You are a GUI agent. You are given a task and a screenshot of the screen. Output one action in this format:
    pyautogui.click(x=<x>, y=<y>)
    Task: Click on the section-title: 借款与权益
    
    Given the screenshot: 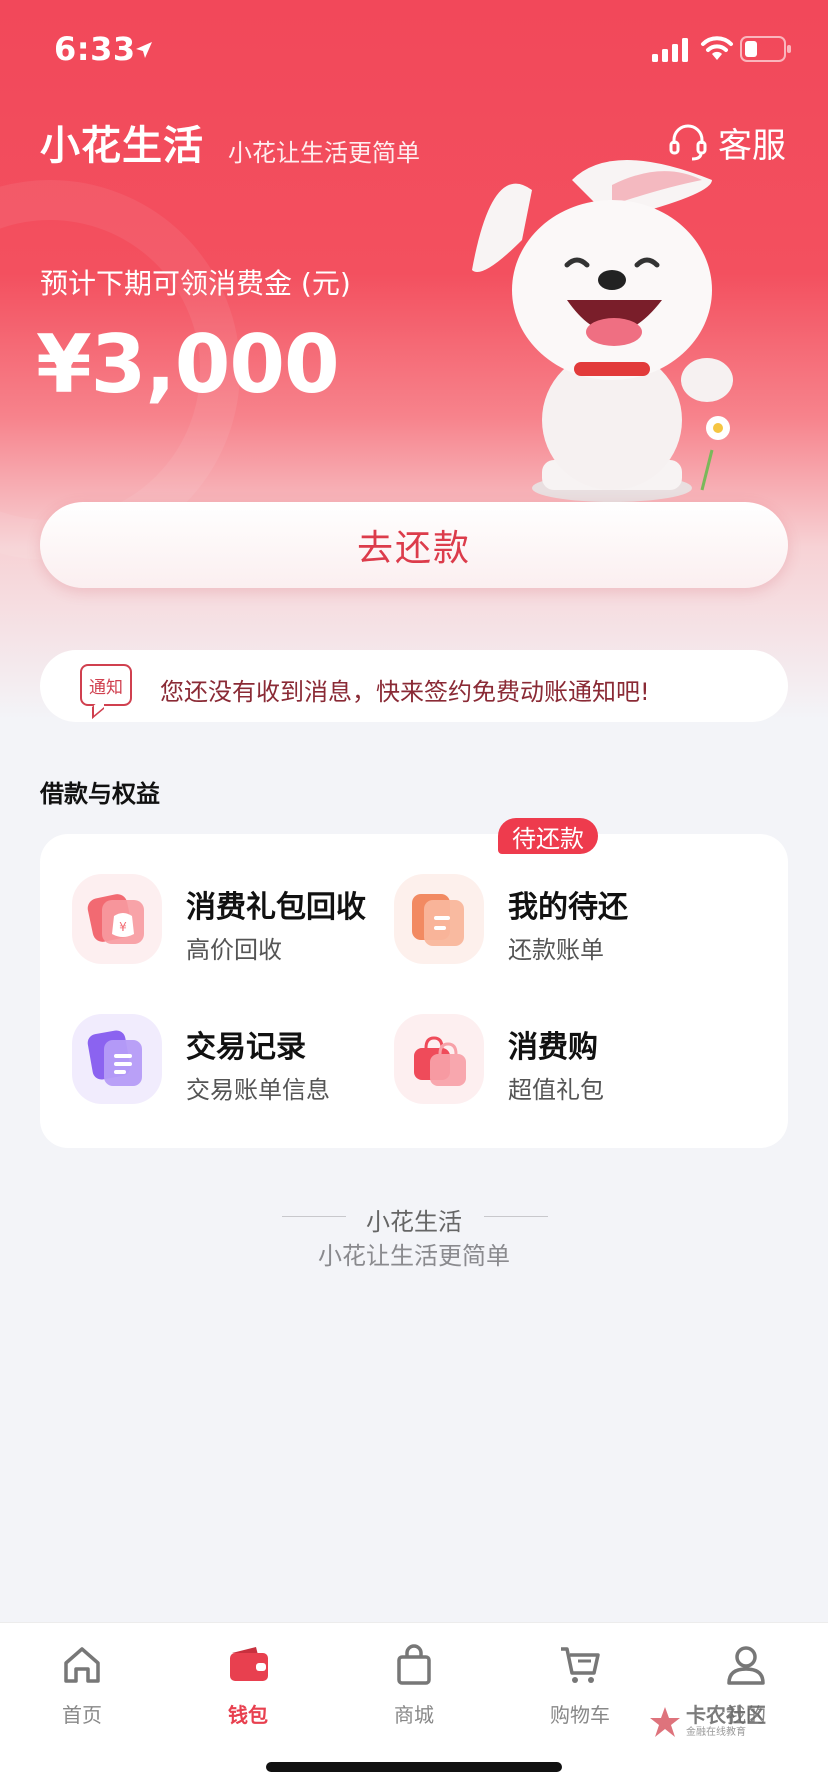 What is the action you would take?
    pyautogui.click(x=100, y=794)
    